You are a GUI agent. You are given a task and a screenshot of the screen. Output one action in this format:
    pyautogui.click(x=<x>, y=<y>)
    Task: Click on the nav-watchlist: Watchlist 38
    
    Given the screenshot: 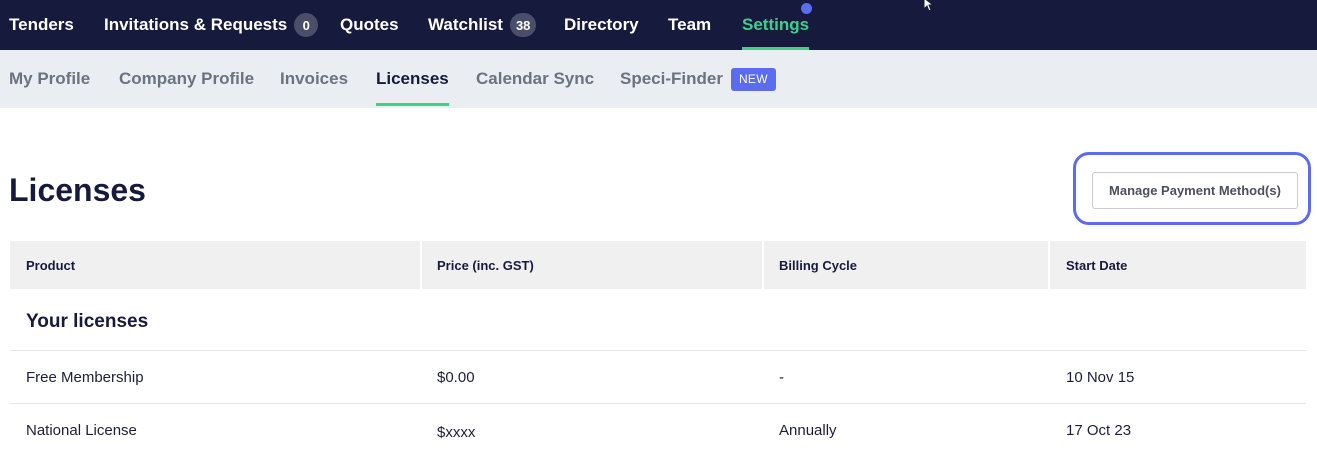 What is the action you would take?
    pyautogui.click(x=482, y=25)
    